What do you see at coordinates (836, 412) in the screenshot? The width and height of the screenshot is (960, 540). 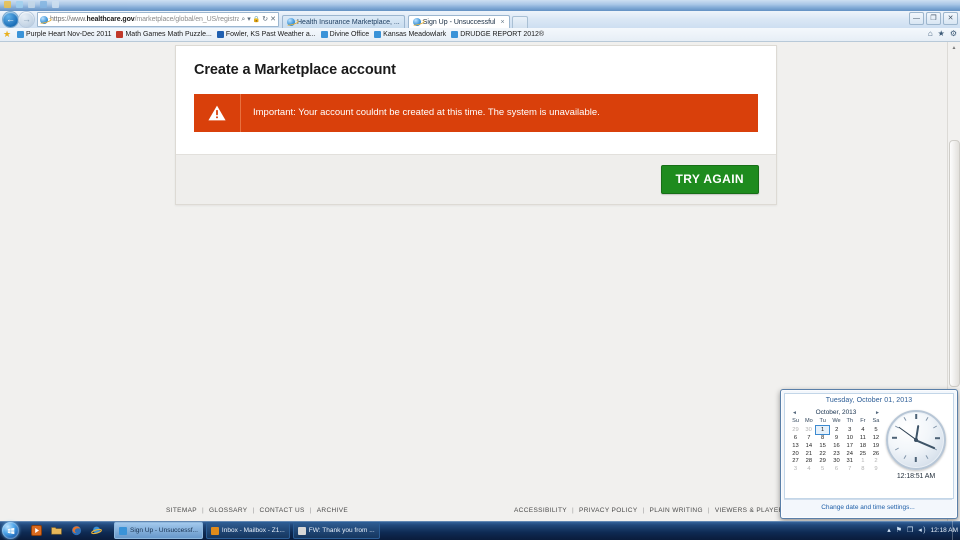 I see `calendar-month-title: October, 2013` at bounding box center [836, 412].